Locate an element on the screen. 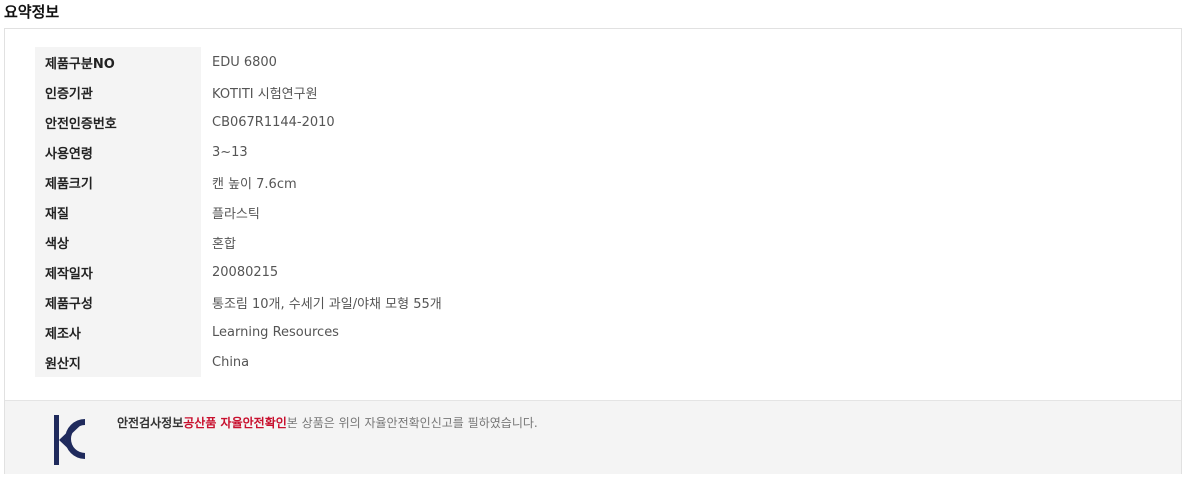 The height and width of the screenshot is (478, 1186). spec-row: 제작일자 20080215 is located at coordinates (238, 272).